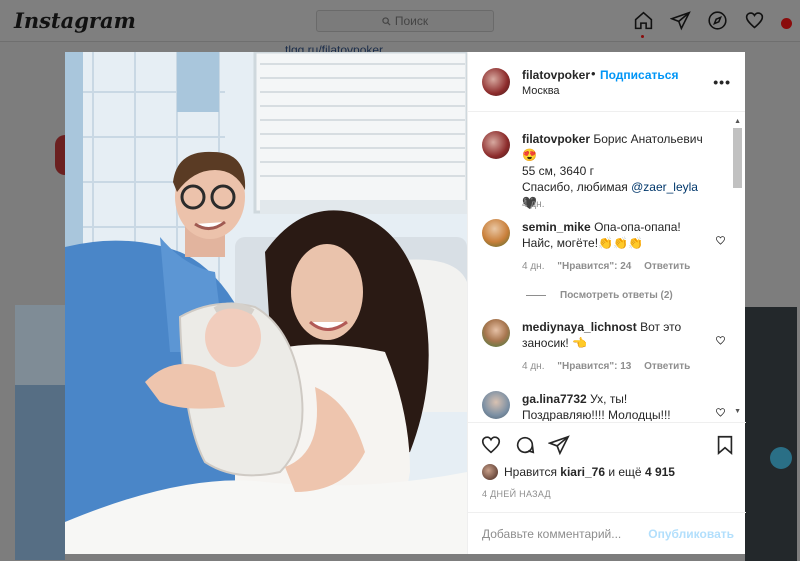 This screenshot has height=561, width=800. Describe the element at coordinates (737, 121) in the screenshot. I see `scroll-up-arrow: ▲` at that location.